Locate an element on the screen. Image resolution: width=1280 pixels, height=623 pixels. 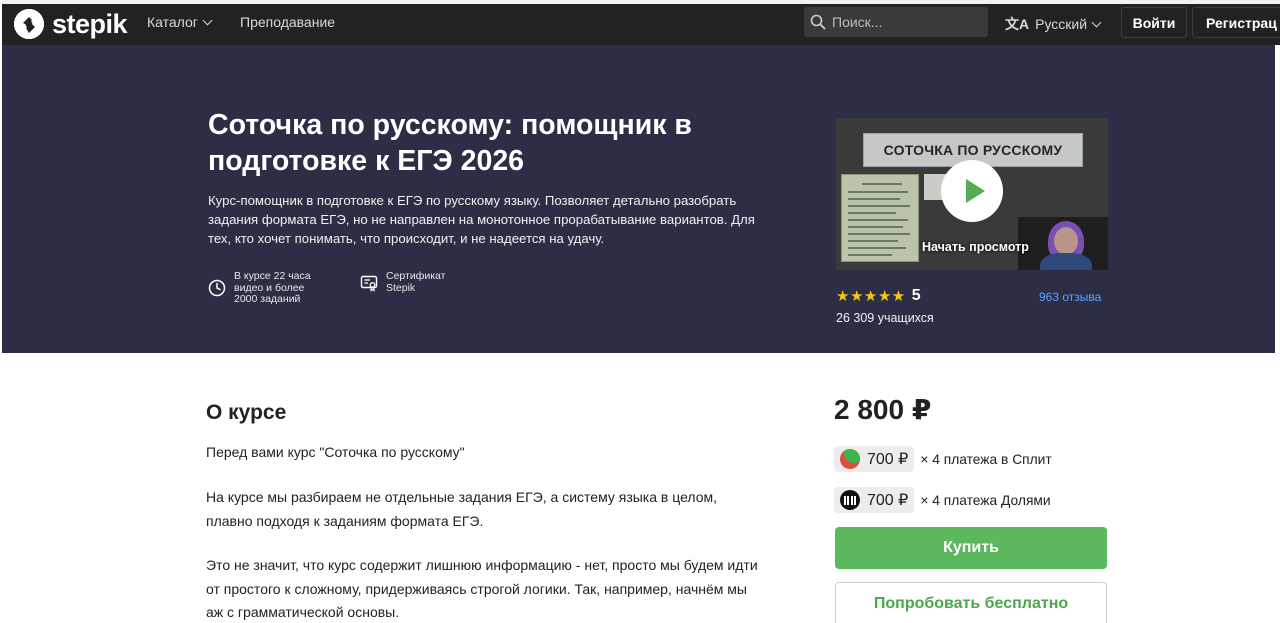
clock-icon is located at coordinates (217, 288).